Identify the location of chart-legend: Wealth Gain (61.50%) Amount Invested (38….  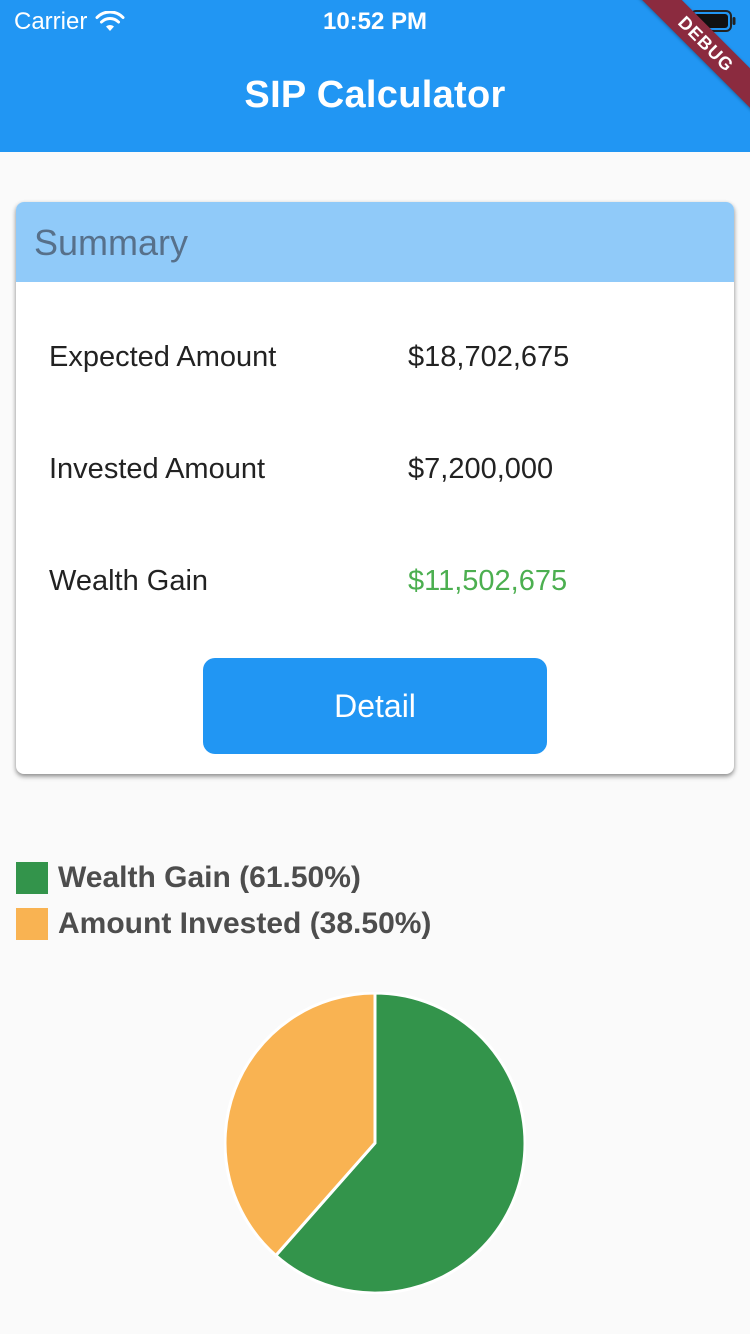
(375, 901).